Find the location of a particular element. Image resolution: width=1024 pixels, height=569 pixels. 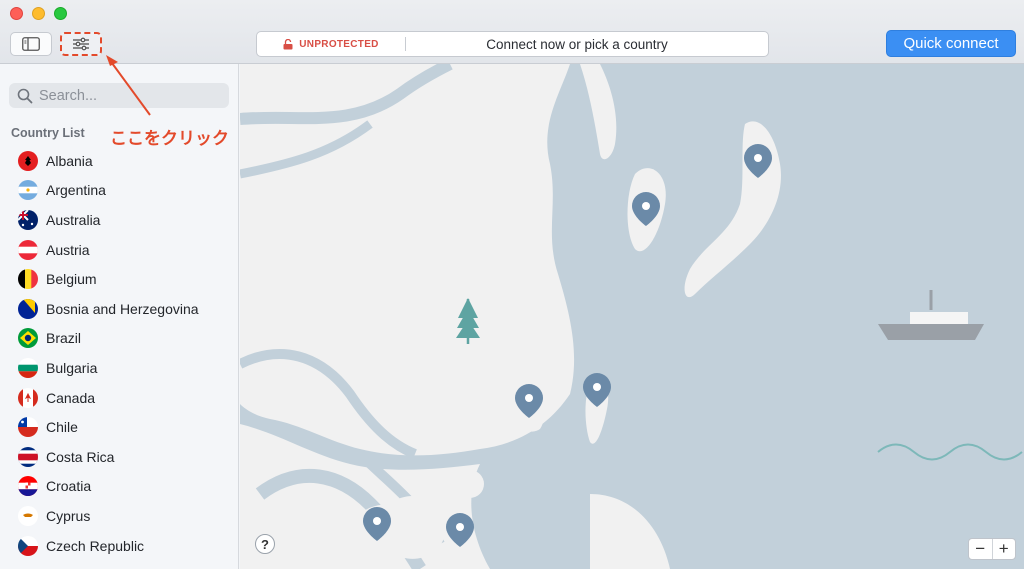

country-name: Argentina is located at coordinates (76, 190).